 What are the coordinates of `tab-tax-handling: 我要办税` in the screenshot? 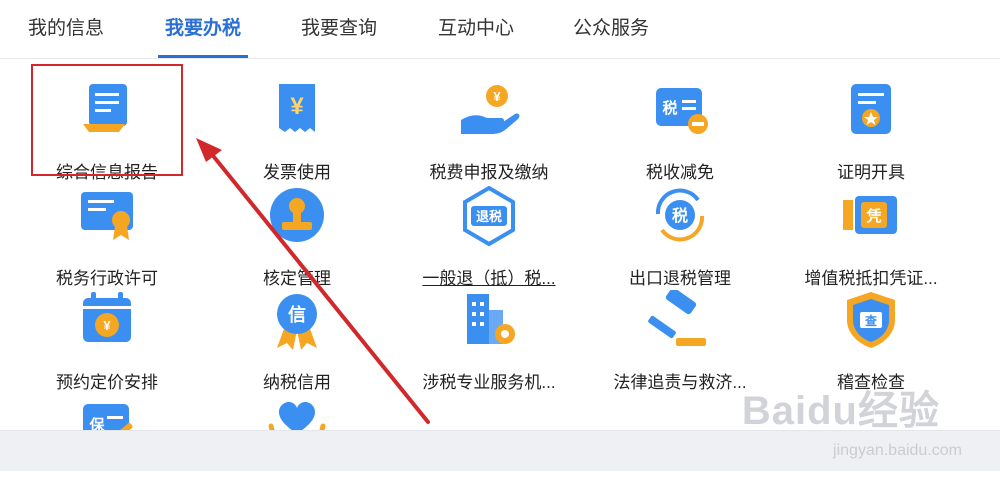 It's located at (203, 29).